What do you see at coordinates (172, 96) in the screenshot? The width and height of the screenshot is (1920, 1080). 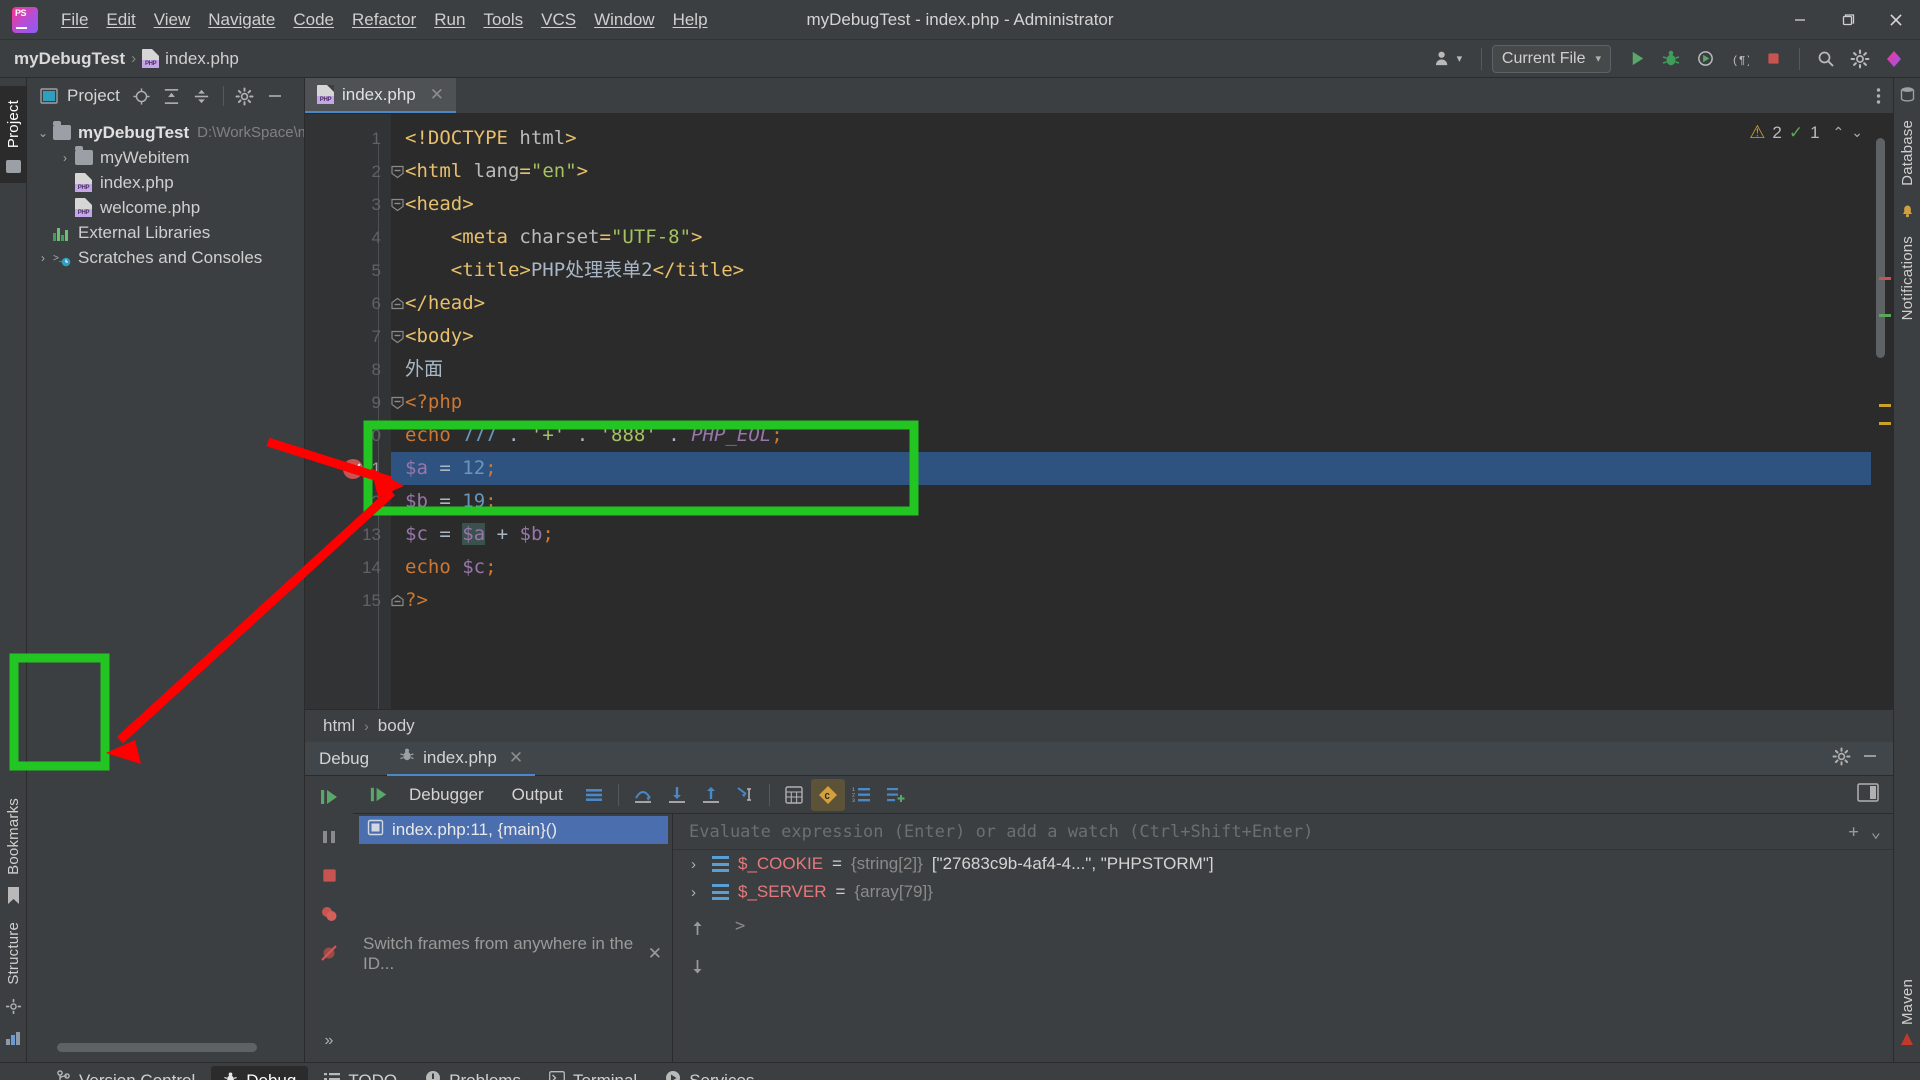 I see `expand-all-icon` at bounding box center [172, 96].